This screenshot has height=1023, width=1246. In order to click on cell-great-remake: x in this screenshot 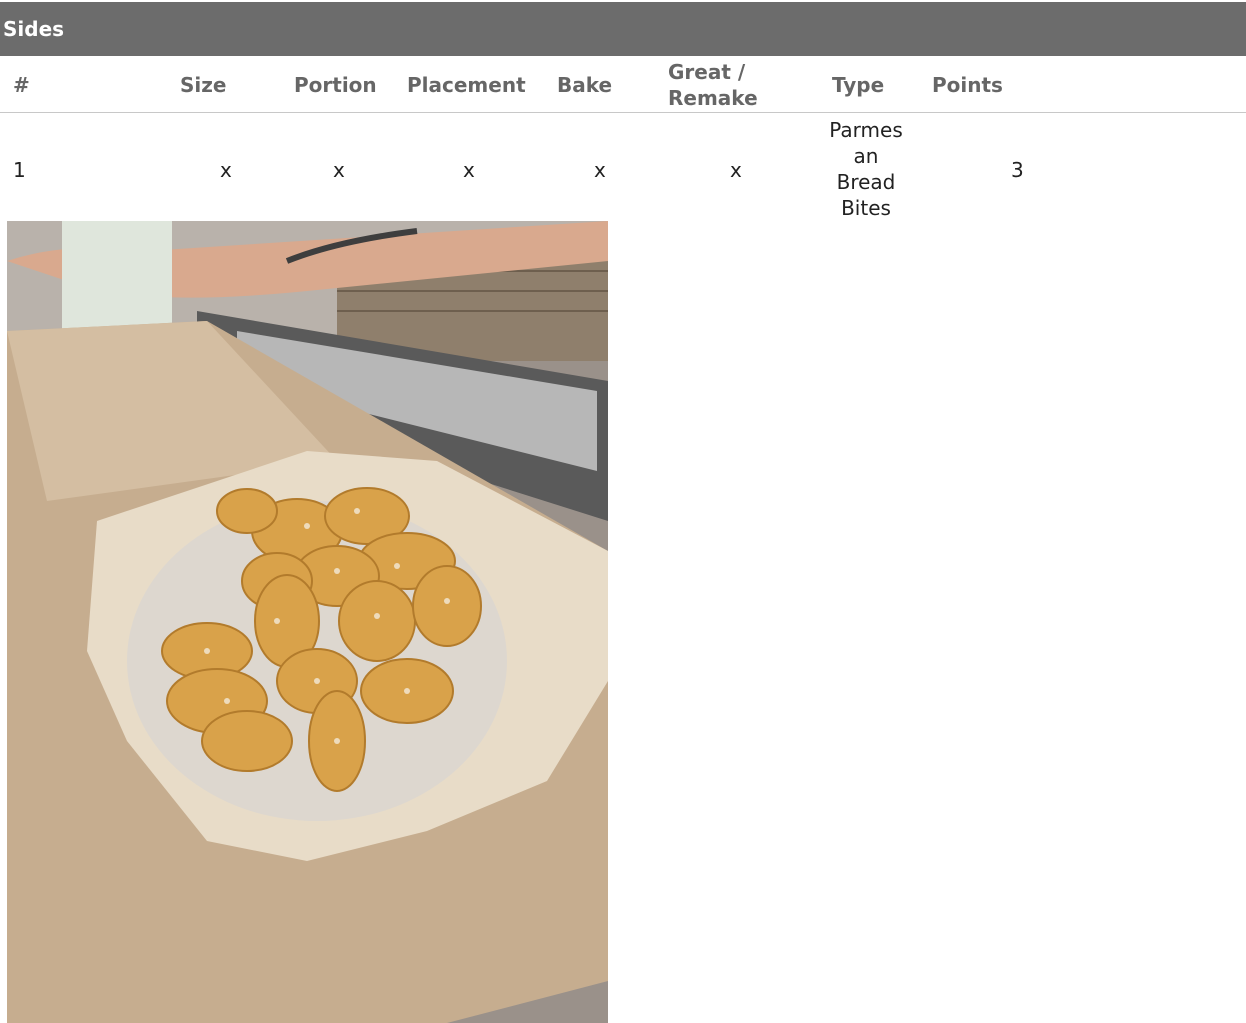, I will do `click(736, 170)`.